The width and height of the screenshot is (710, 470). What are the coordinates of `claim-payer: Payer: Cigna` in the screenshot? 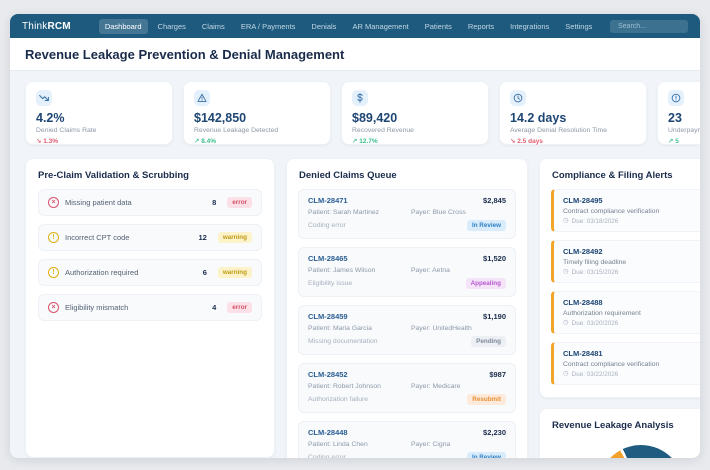 It's located at (430, 444).